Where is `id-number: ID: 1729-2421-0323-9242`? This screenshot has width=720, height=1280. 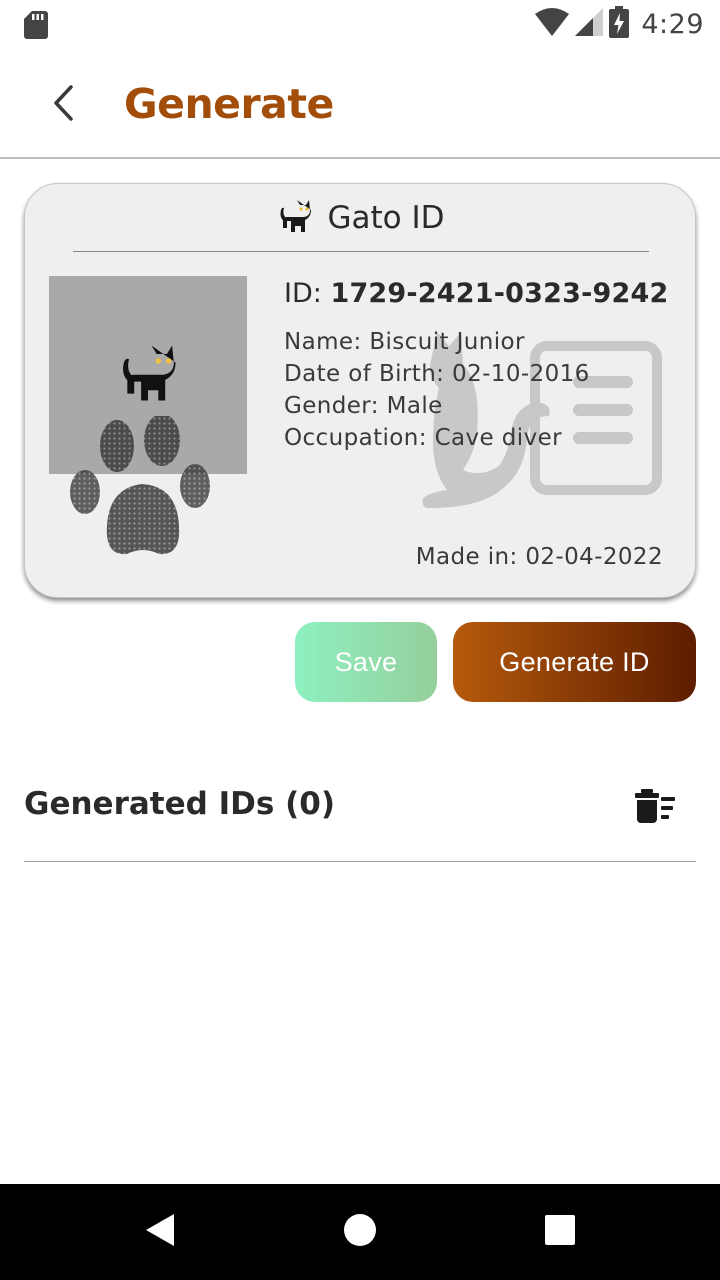 id-number: ID: 1729-2421-0323-9242 is located at coordinates (476, 293).